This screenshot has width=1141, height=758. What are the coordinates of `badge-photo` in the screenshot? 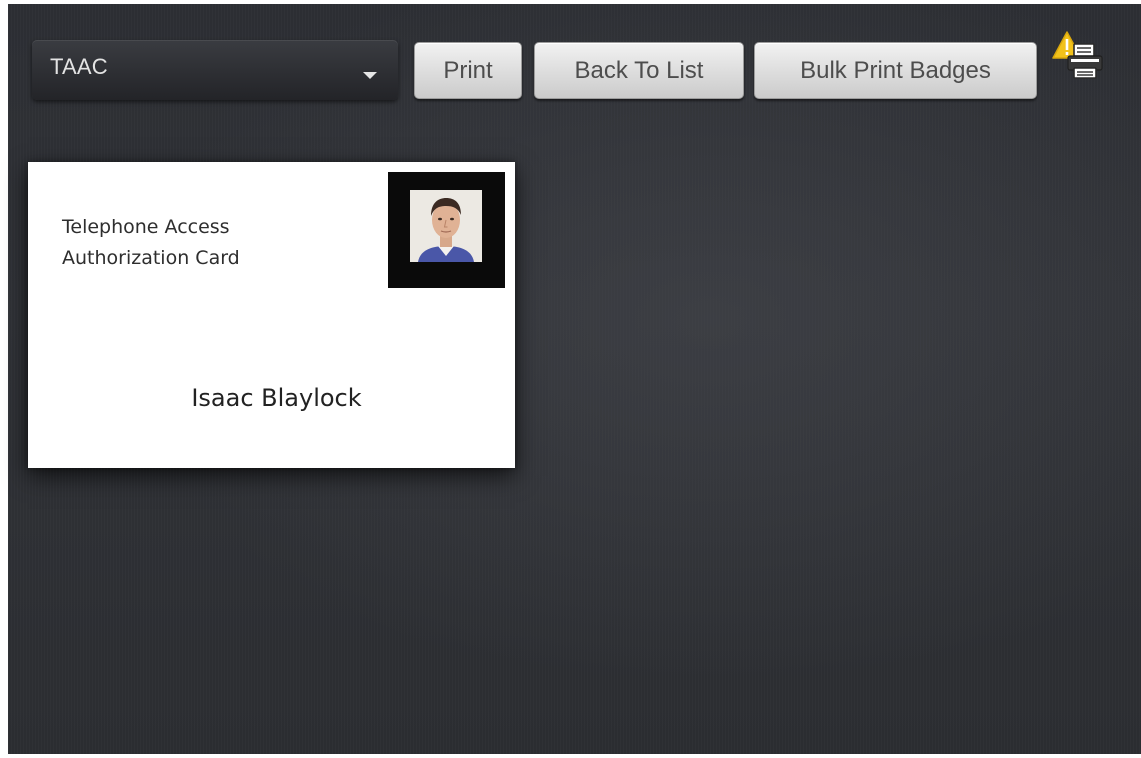 It's located at (446, 226).